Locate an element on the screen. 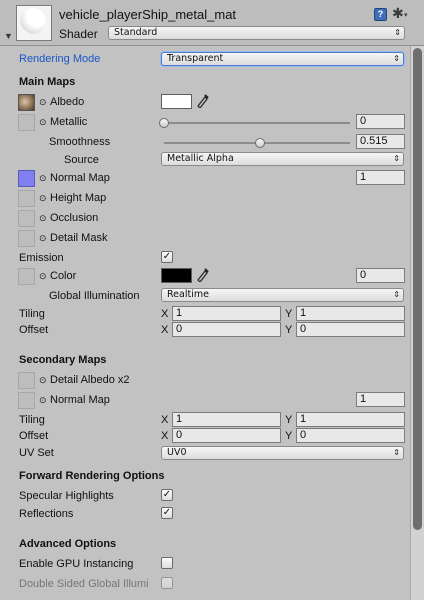 The width and height of the screenshot is (424, 600). smoothness-value-field: 0.515 is located at coordinates (380, 141).